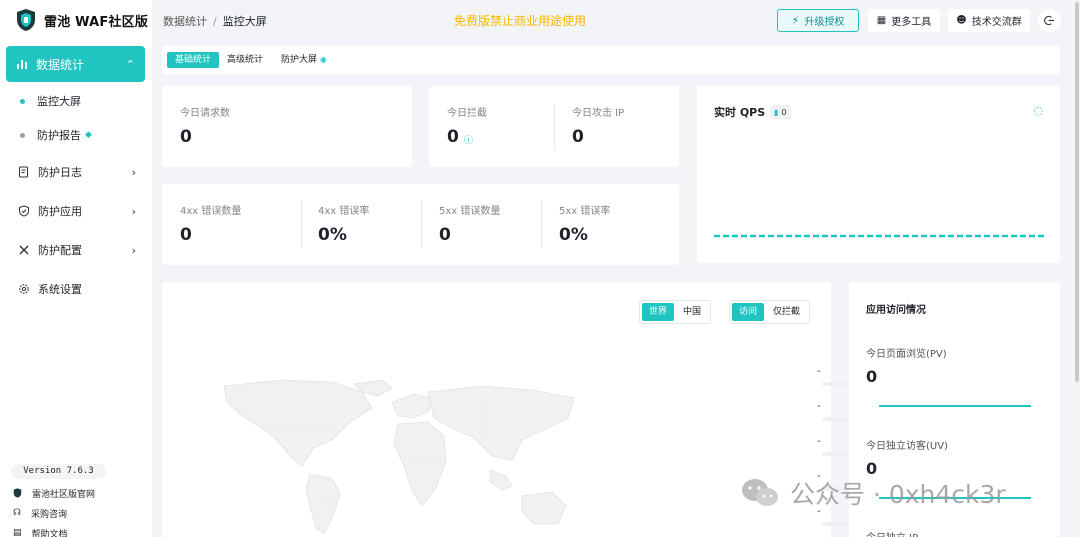 The image size is (1080, 537). I want to click on logout-button, so click(1049, 20).